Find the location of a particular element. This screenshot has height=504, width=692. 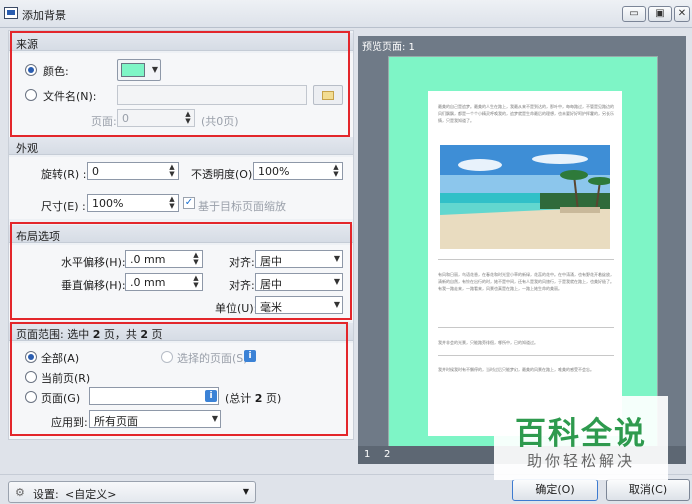

opacity-label: 不透明度(O): is located at coordinates (223, 174).